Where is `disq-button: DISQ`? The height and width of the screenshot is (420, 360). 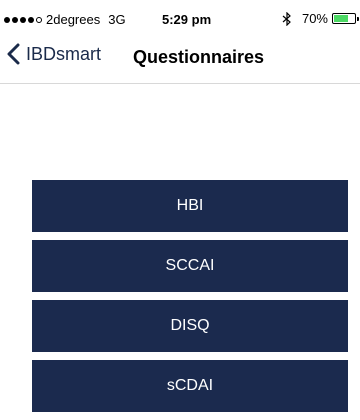 disq-button: DISQ is located at coordinates (190, 326).